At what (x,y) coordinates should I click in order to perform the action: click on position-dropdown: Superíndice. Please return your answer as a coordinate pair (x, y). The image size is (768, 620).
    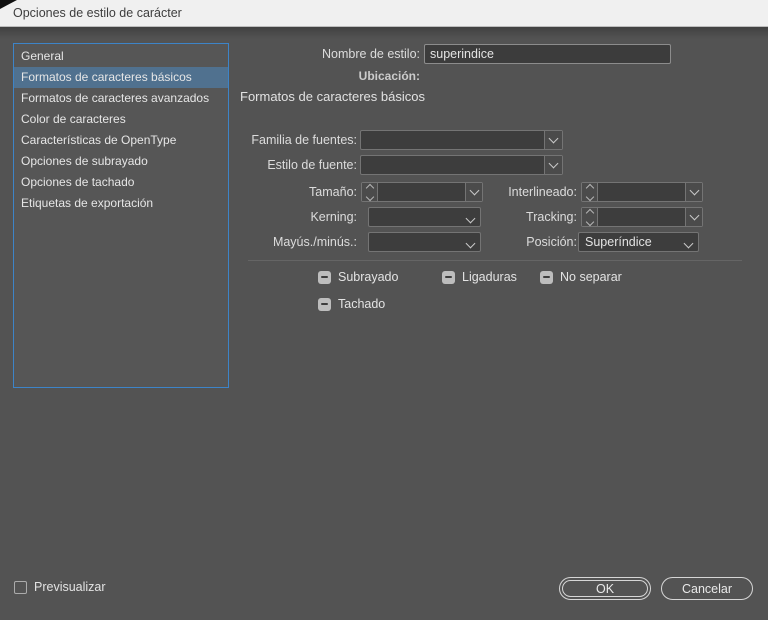
    Looking at the image, I should click on (638, 242).